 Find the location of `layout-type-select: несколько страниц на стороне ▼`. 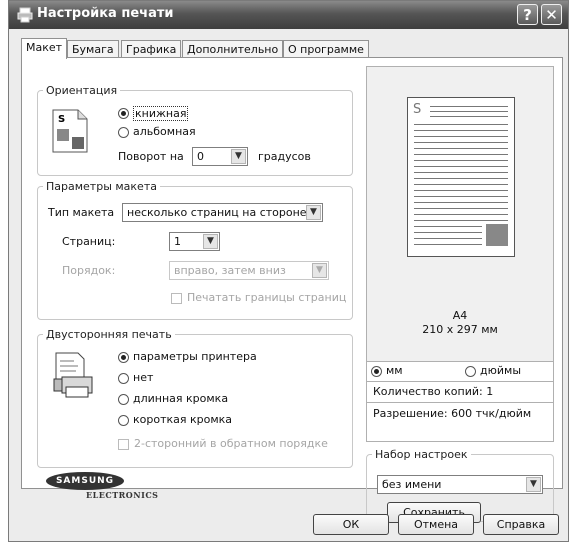

layout-type-select: несколько страниц на стороне ▼ is located at coordinates (222, 212).